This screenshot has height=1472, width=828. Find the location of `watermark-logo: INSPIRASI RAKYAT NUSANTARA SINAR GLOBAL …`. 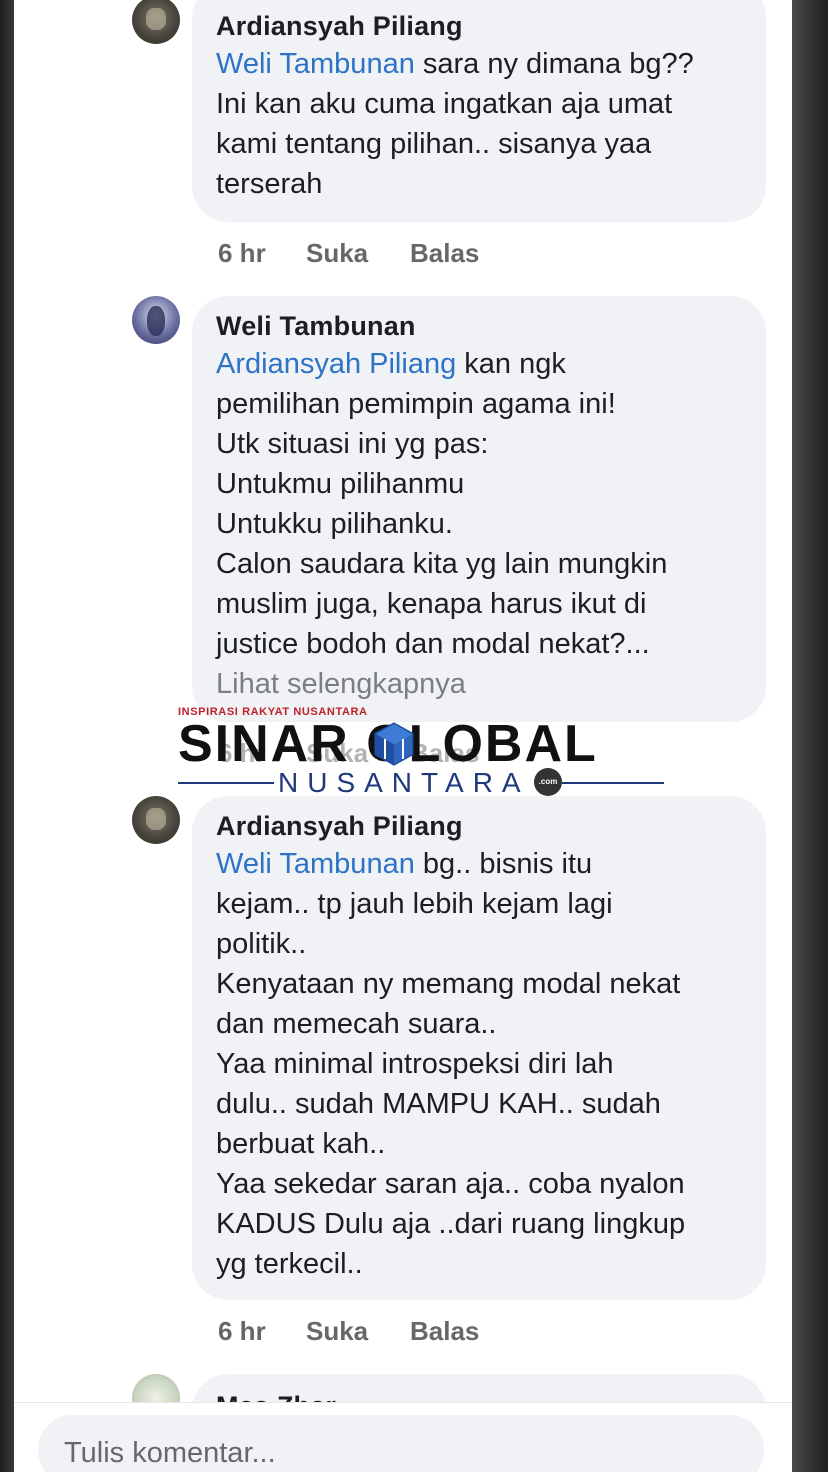

watermark-logo: INSPIRASI RAKYAT NUSANTARA SINAR GLOBAL … is located at coordinates (421, 754).